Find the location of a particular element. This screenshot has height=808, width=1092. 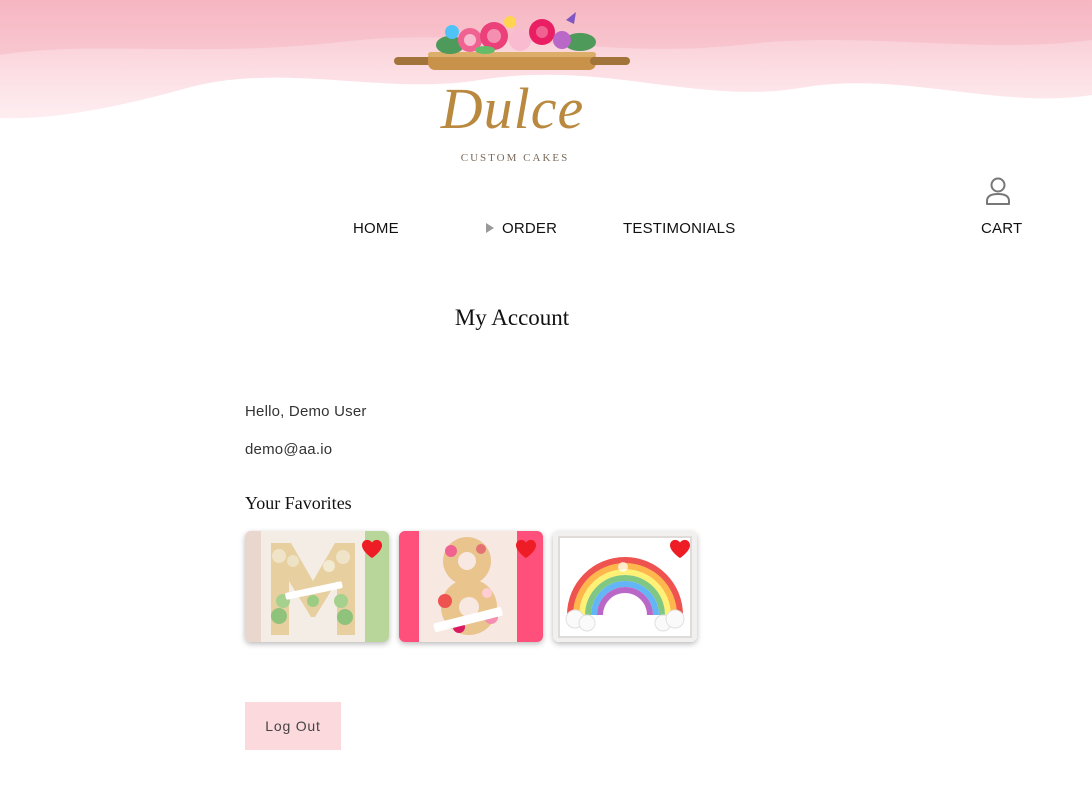

nav-home: HOME is located at coordinates (376, 228).